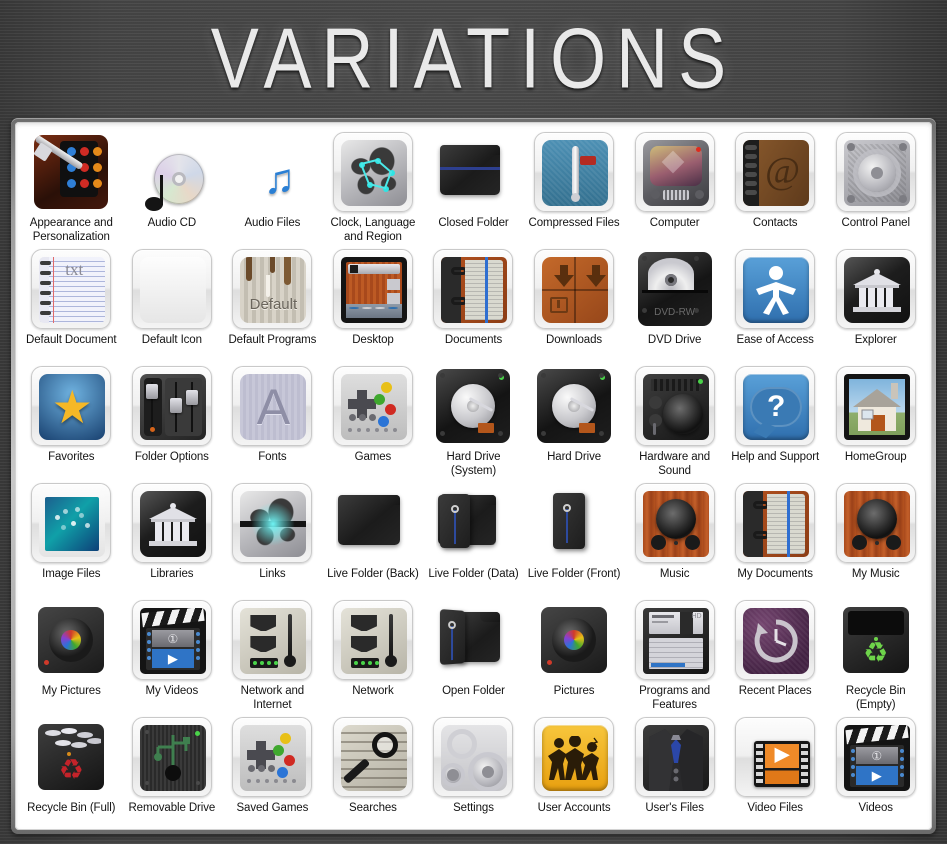  I want to click on icon-question-bubble: ?, so click(775, 406).